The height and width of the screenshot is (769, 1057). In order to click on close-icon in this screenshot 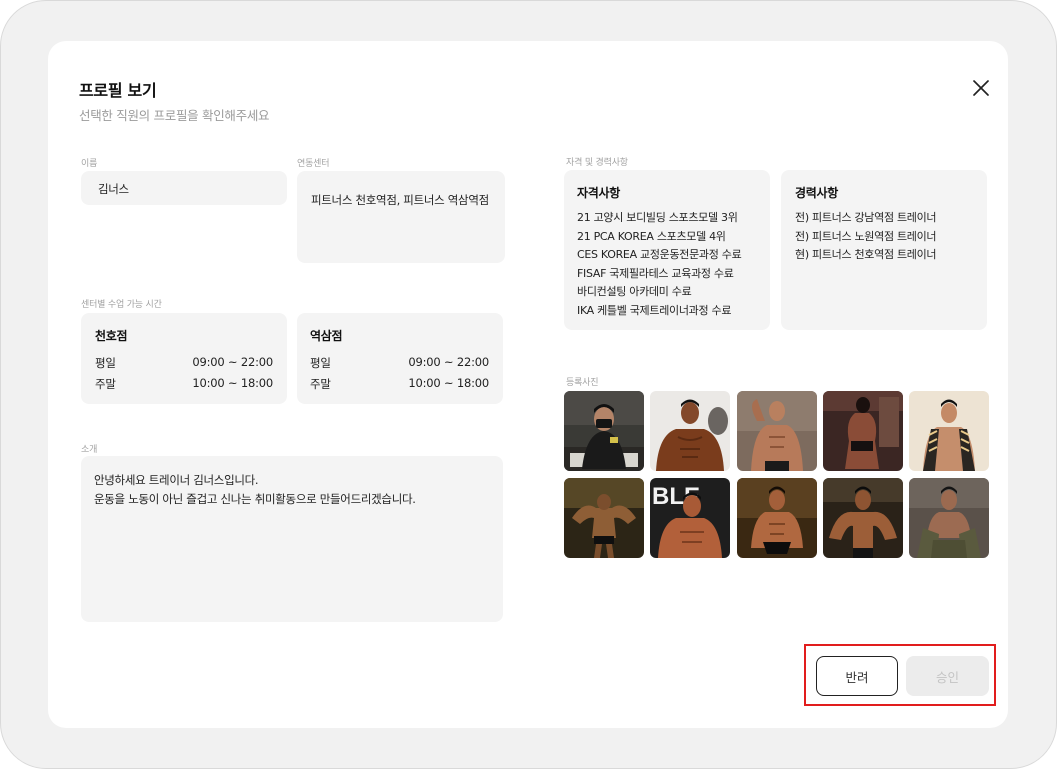, I will do `click(981, 88)`.